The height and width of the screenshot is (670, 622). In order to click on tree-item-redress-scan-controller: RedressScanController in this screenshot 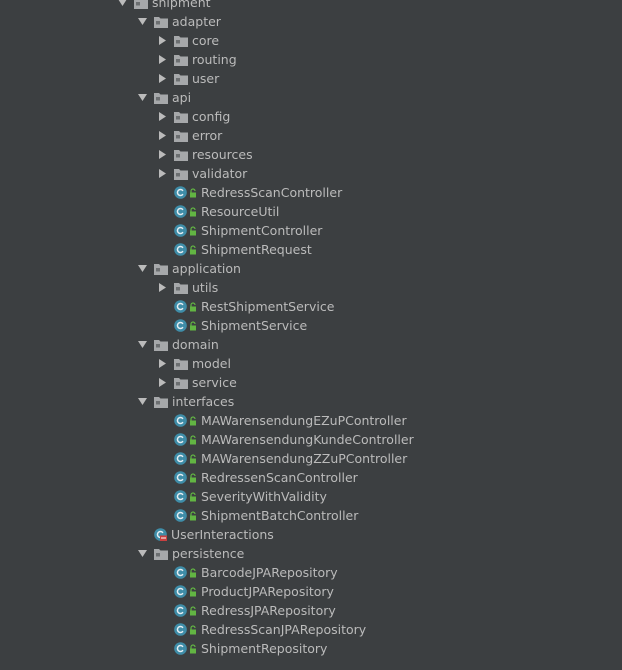, I will do `click(311, 192)`.